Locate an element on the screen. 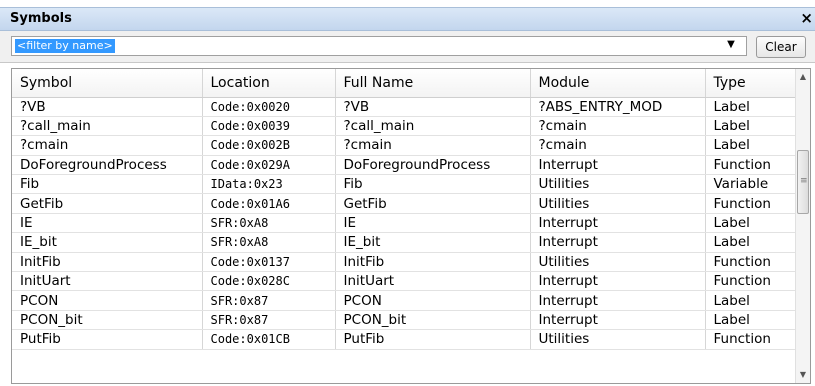 This screenshot has width=815, height=386. cell-location: Code:0x0039 is located at coordinates (269, 126).